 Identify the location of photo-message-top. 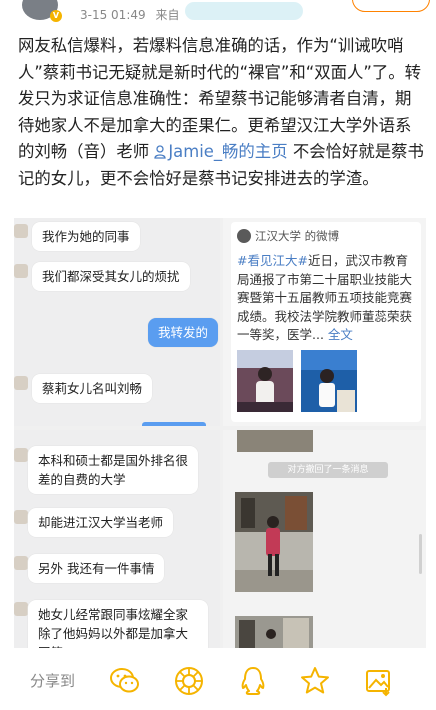
(275, 441).